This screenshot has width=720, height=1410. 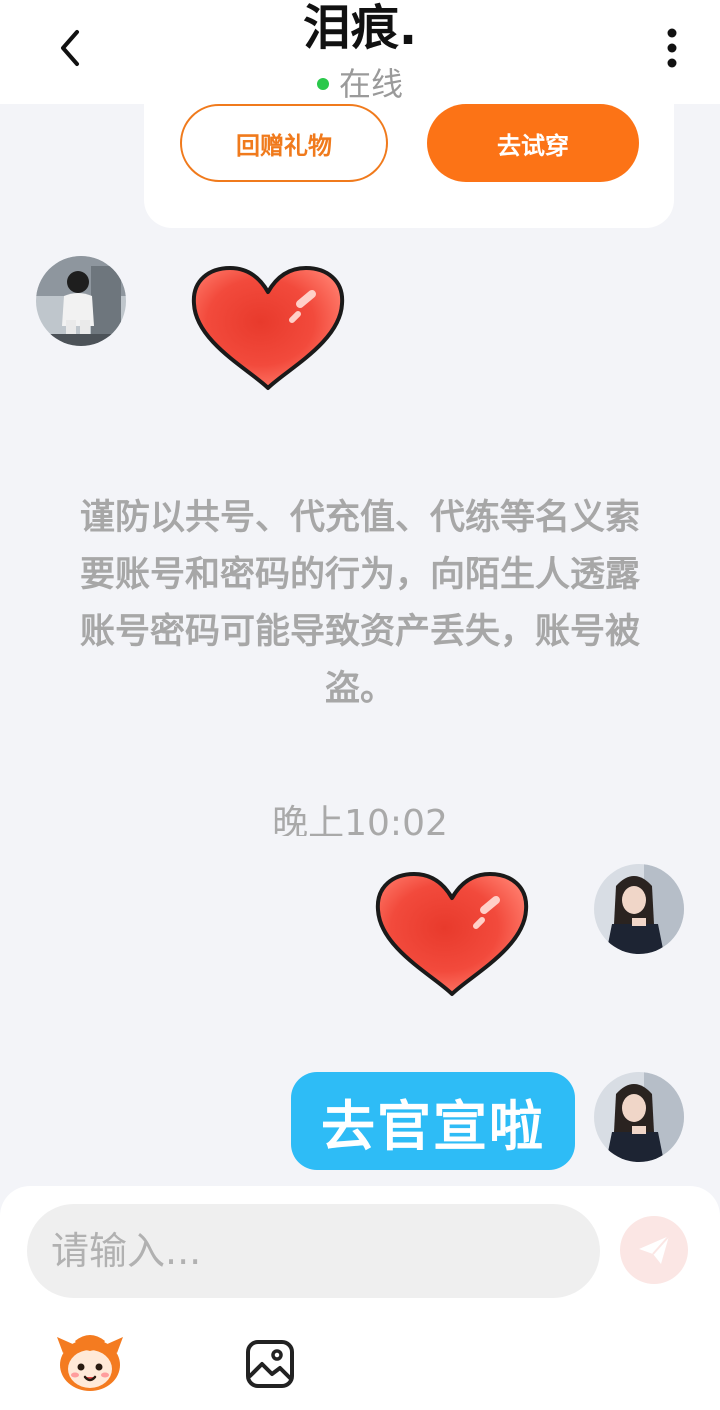 I want to click on message-input, so click(x=313, y=1251).